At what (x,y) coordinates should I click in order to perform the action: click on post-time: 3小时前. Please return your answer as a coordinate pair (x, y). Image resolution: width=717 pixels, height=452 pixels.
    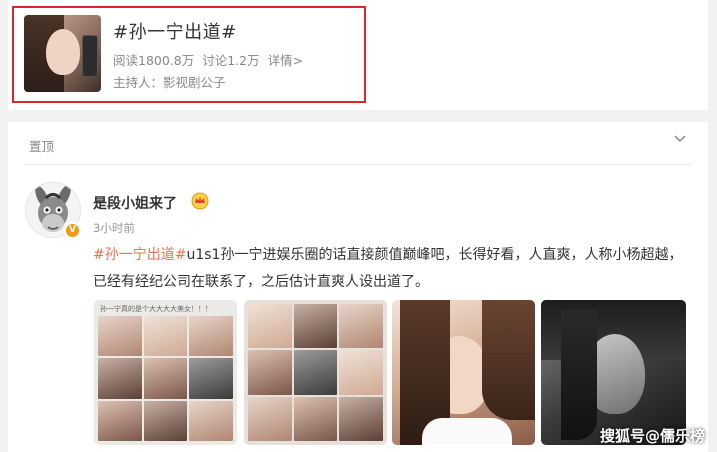
    Looking at the image, I should click on (114, 228).